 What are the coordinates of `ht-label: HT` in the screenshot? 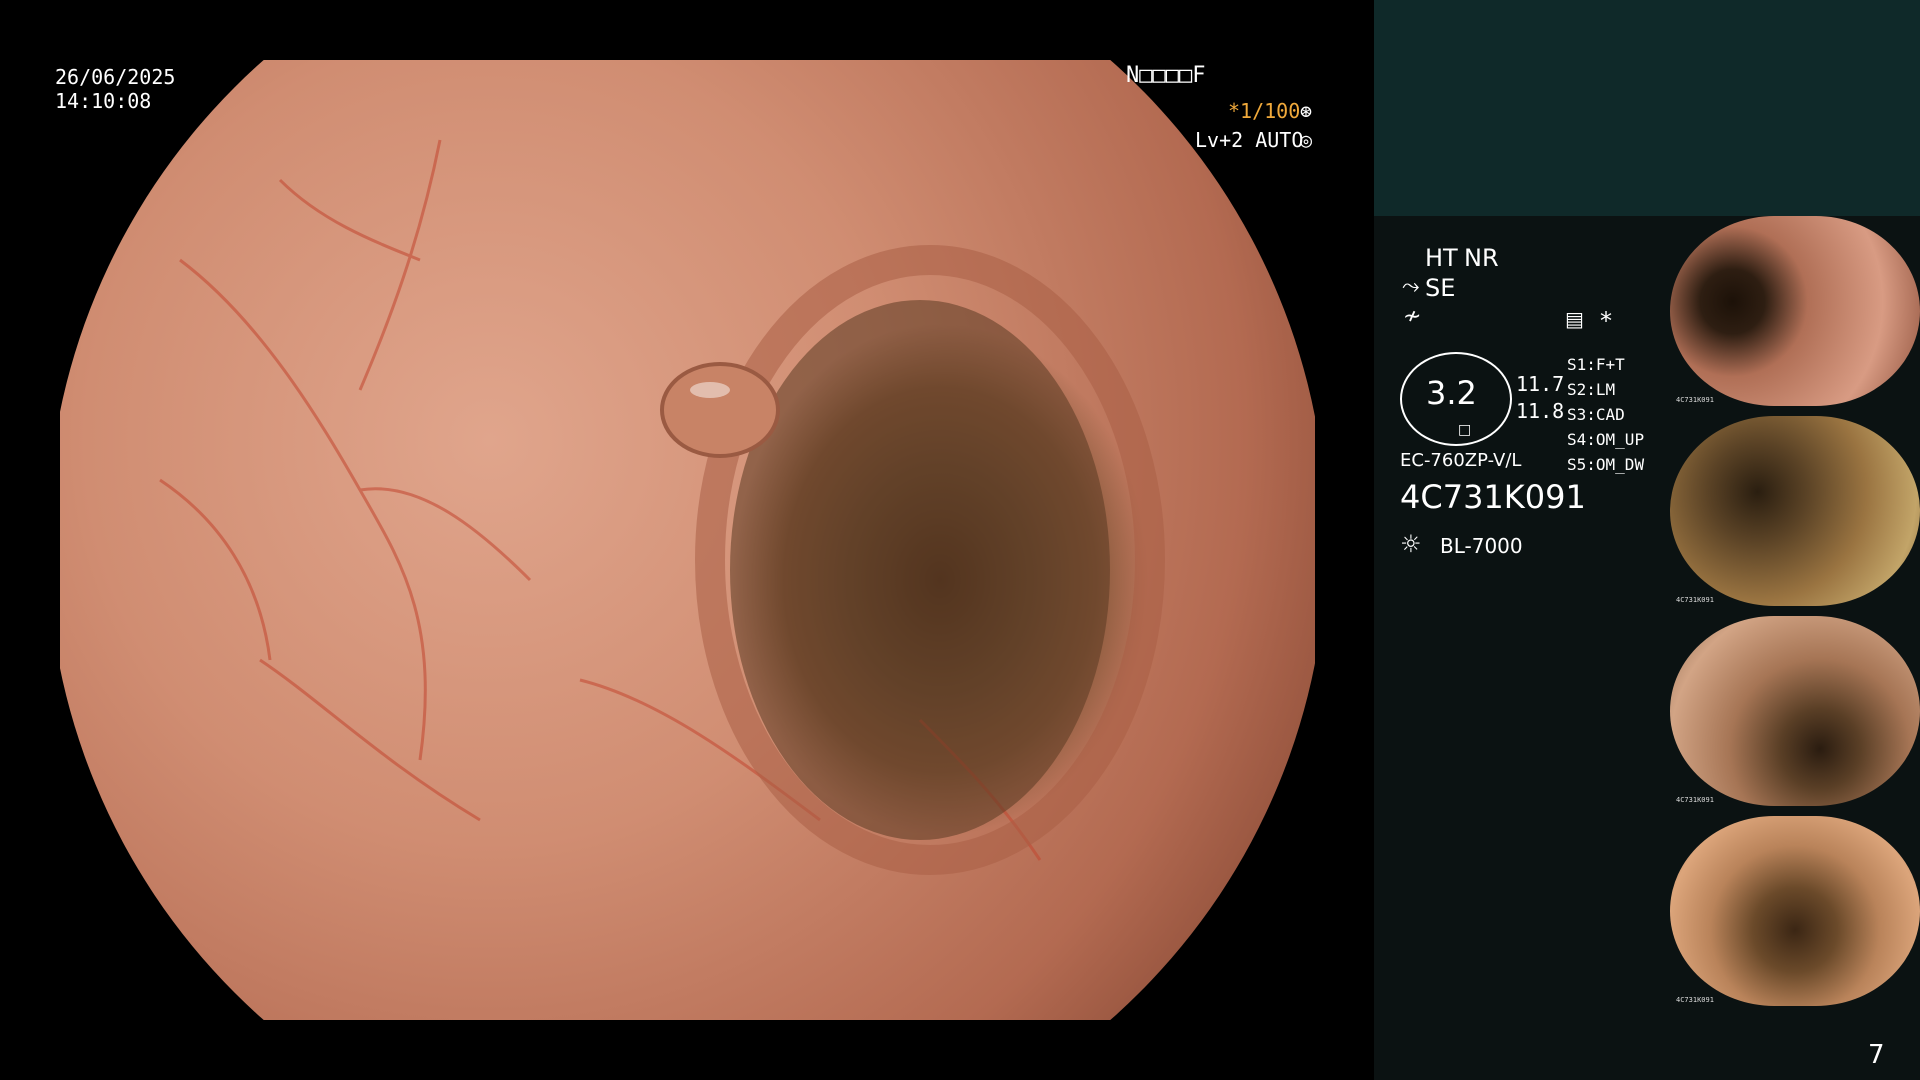 It's located at (1441, 258).